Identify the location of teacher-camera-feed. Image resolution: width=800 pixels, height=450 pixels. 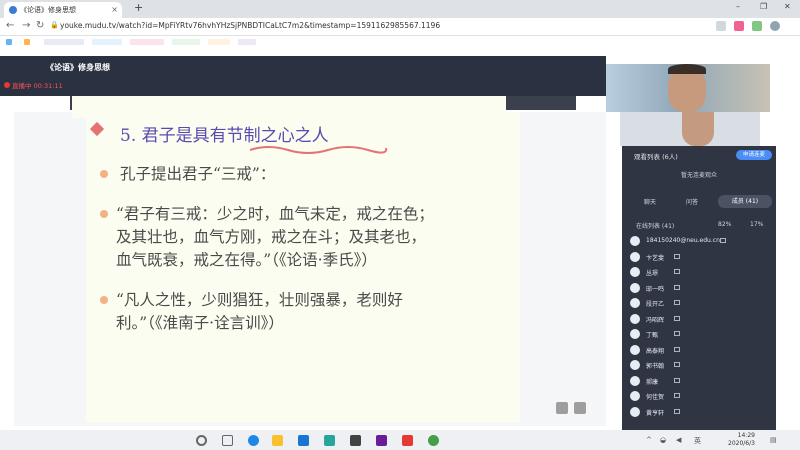
(688, 88).